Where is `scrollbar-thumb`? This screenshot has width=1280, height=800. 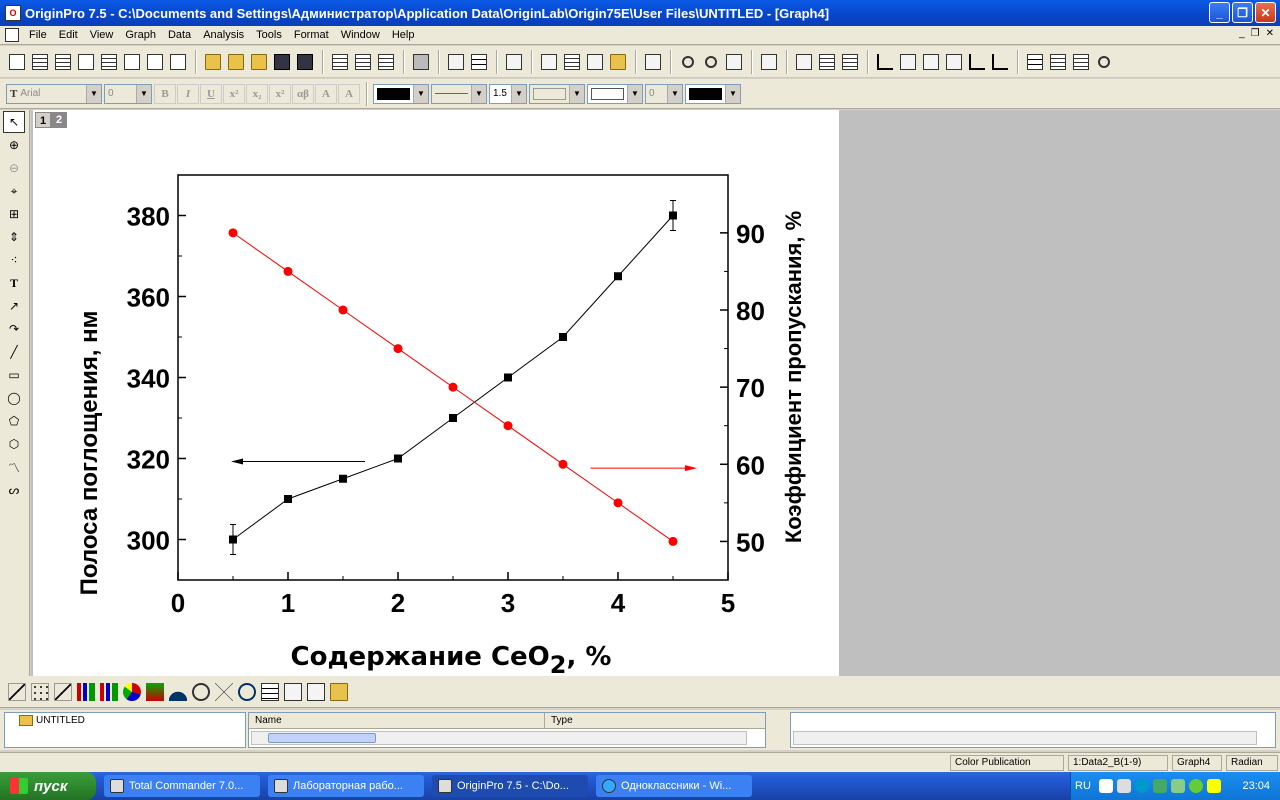
scrollbar-thumb is located at coordinates (322, 738).